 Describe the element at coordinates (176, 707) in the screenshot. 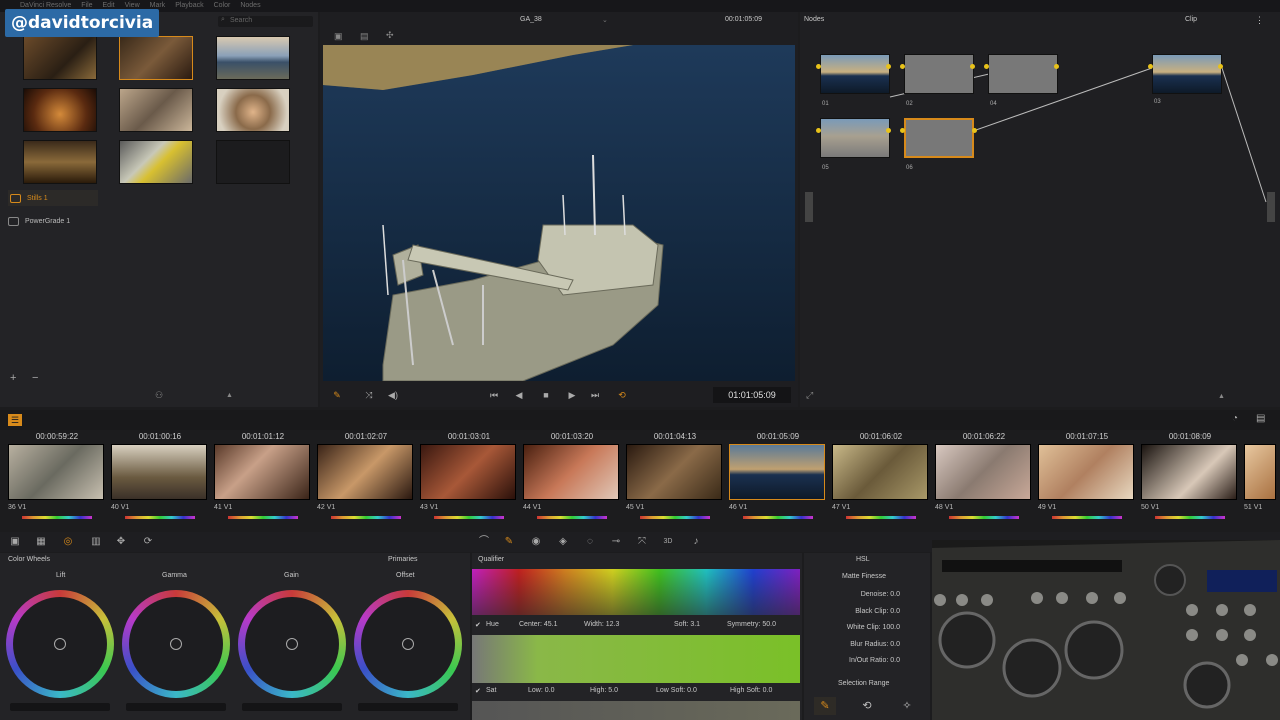

I see `gamma-slider` at that location.